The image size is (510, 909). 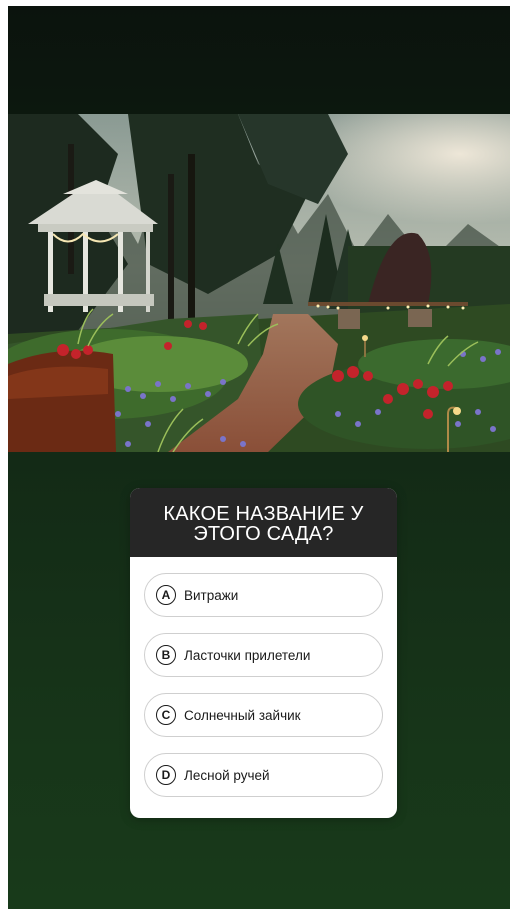 What do you see at coordinates (166, 595) in the screenshot?
I see `option-letter-a: A` at bounding box center [166, 595].